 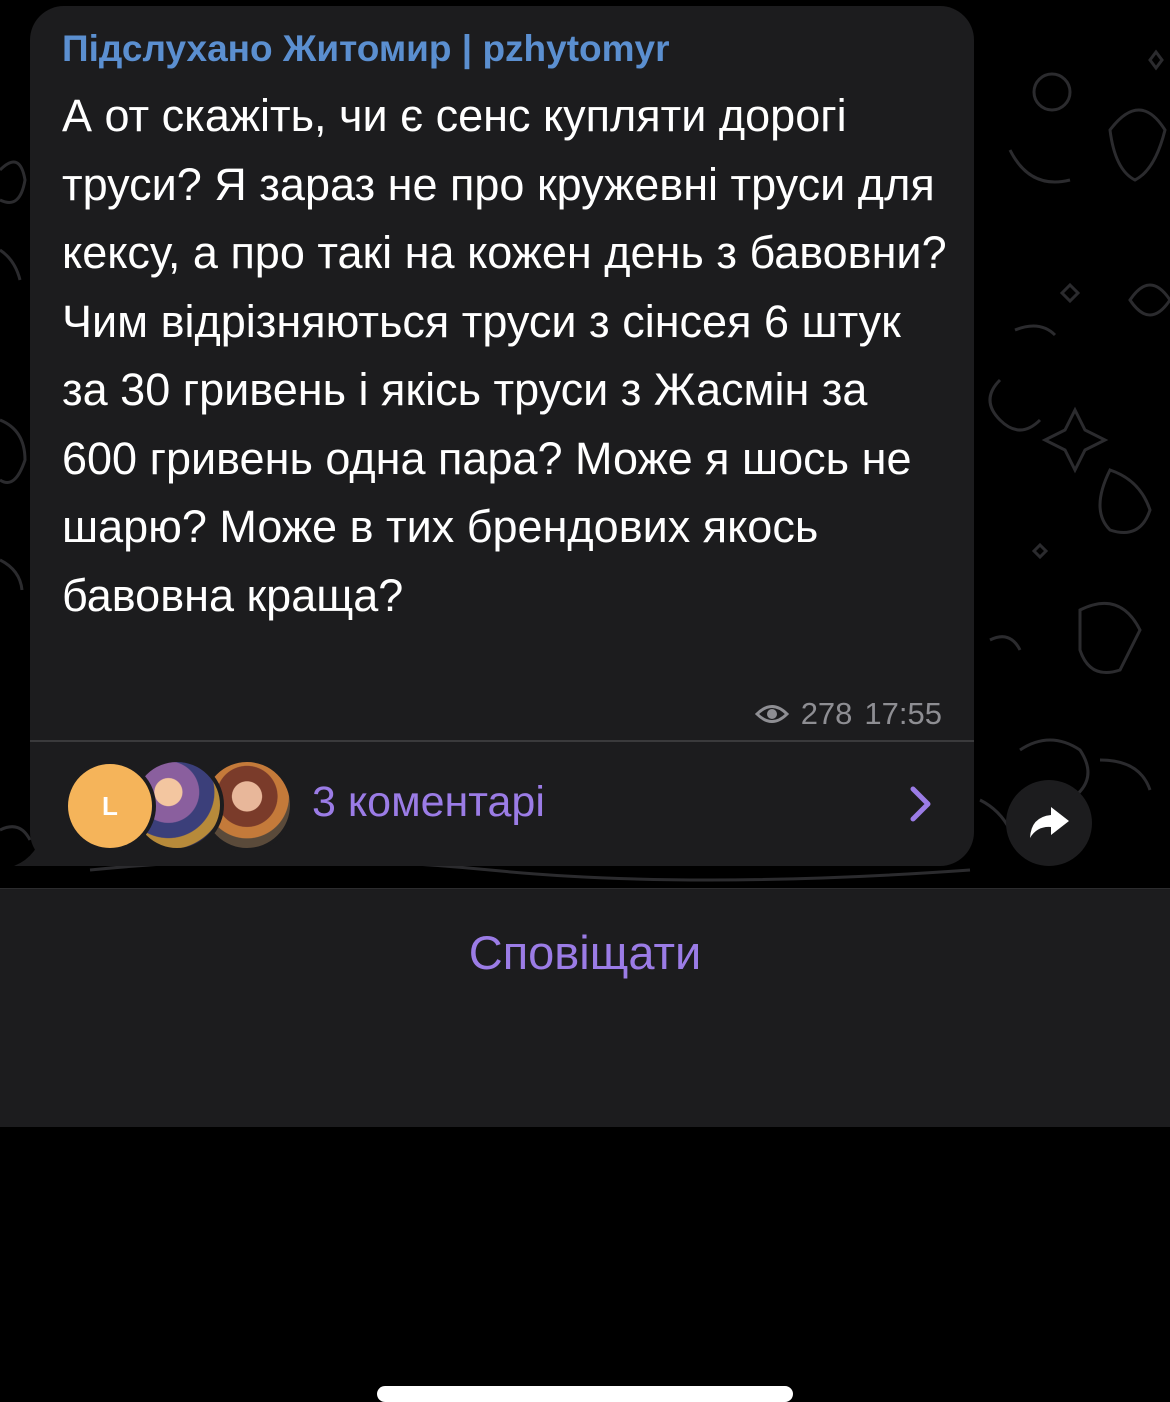 What do you see at coordinates (920, 804) in the screenshot?
I see `chevron-right-icon` at bounding box center [920, 804].